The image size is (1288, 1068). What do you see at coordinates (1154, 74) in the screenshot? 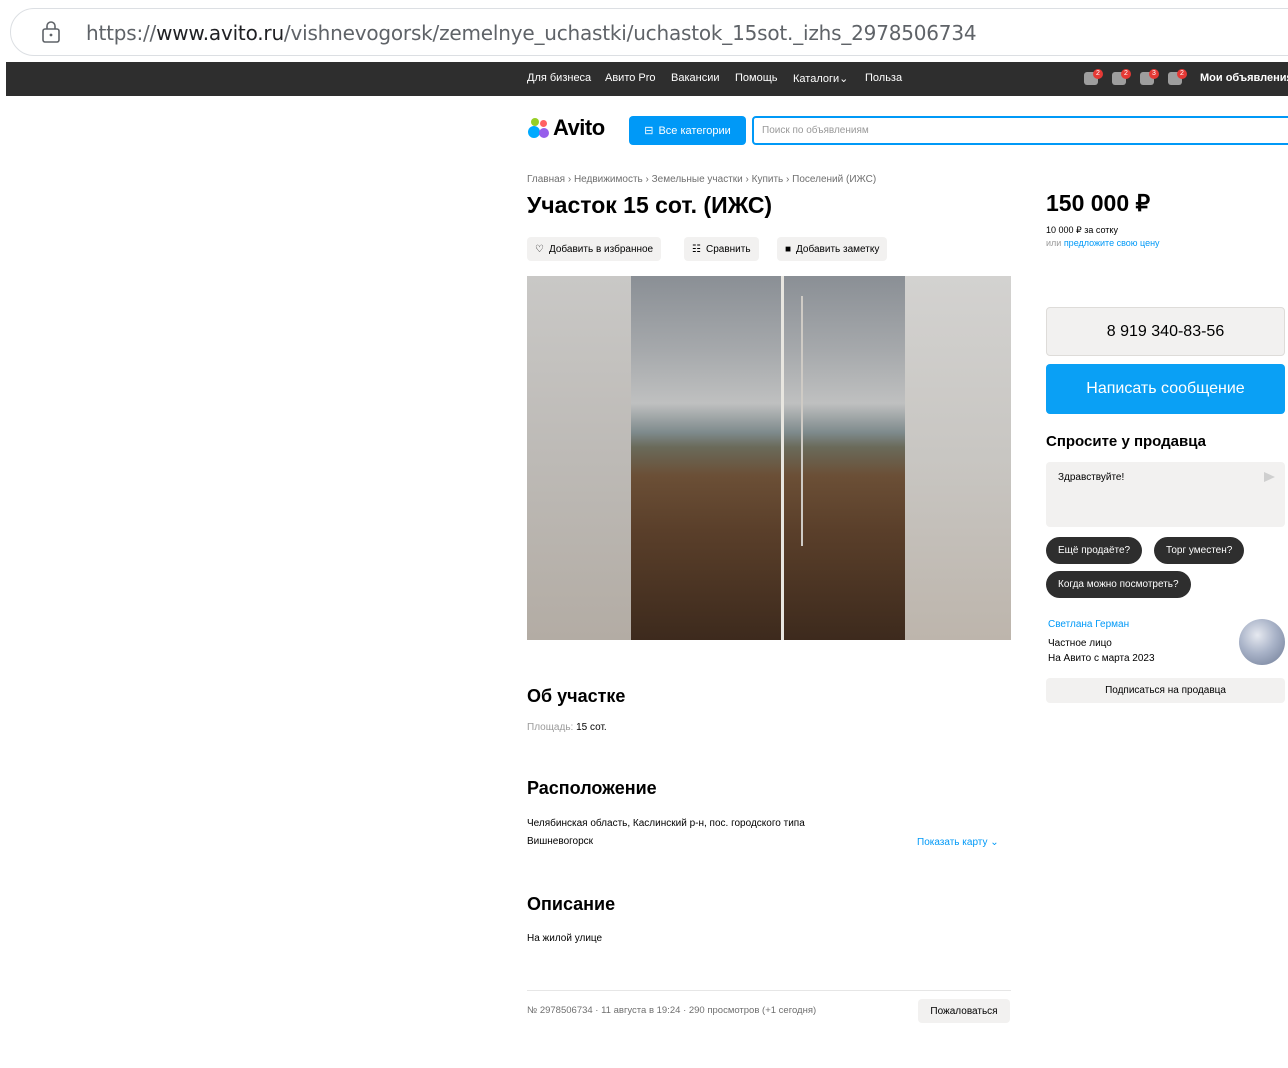
I see `messages-badge: 3` at bounding box center [1154, 74].